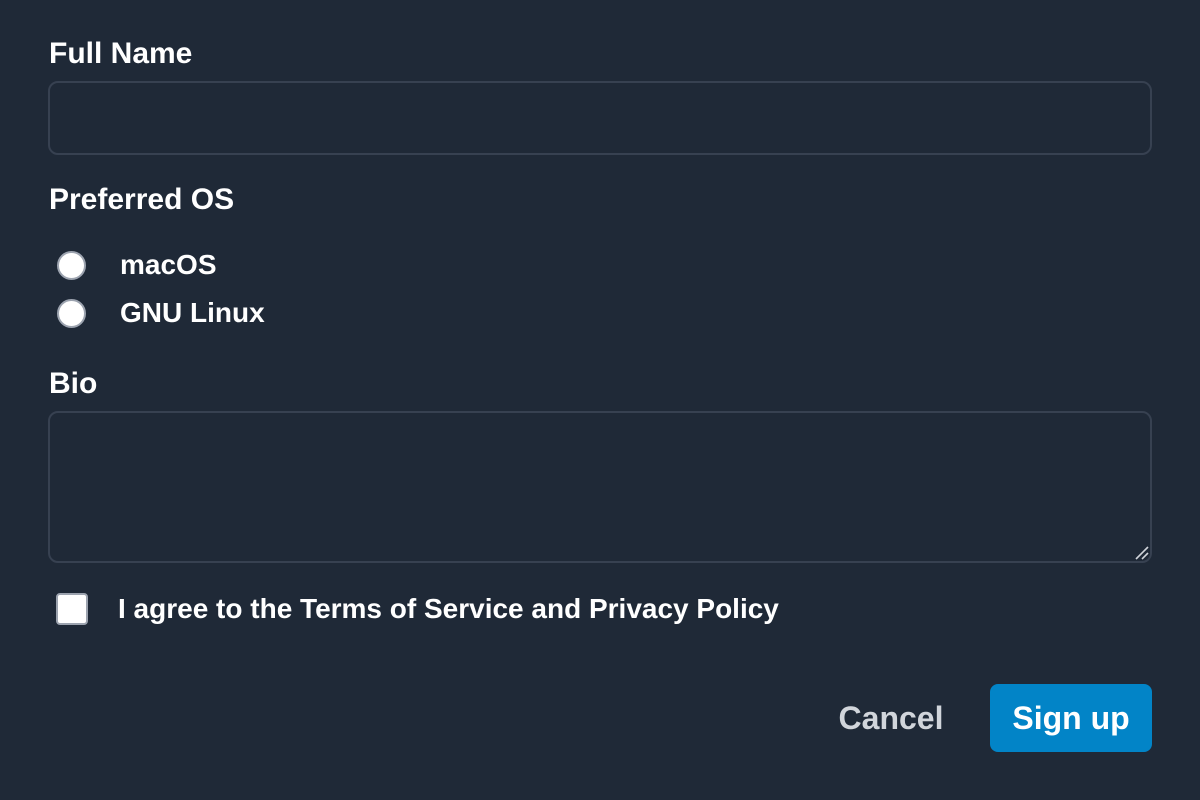 The height and width of the screenshot is (800, 1200). I want to click on terms-checkbox, so click(72, 609).